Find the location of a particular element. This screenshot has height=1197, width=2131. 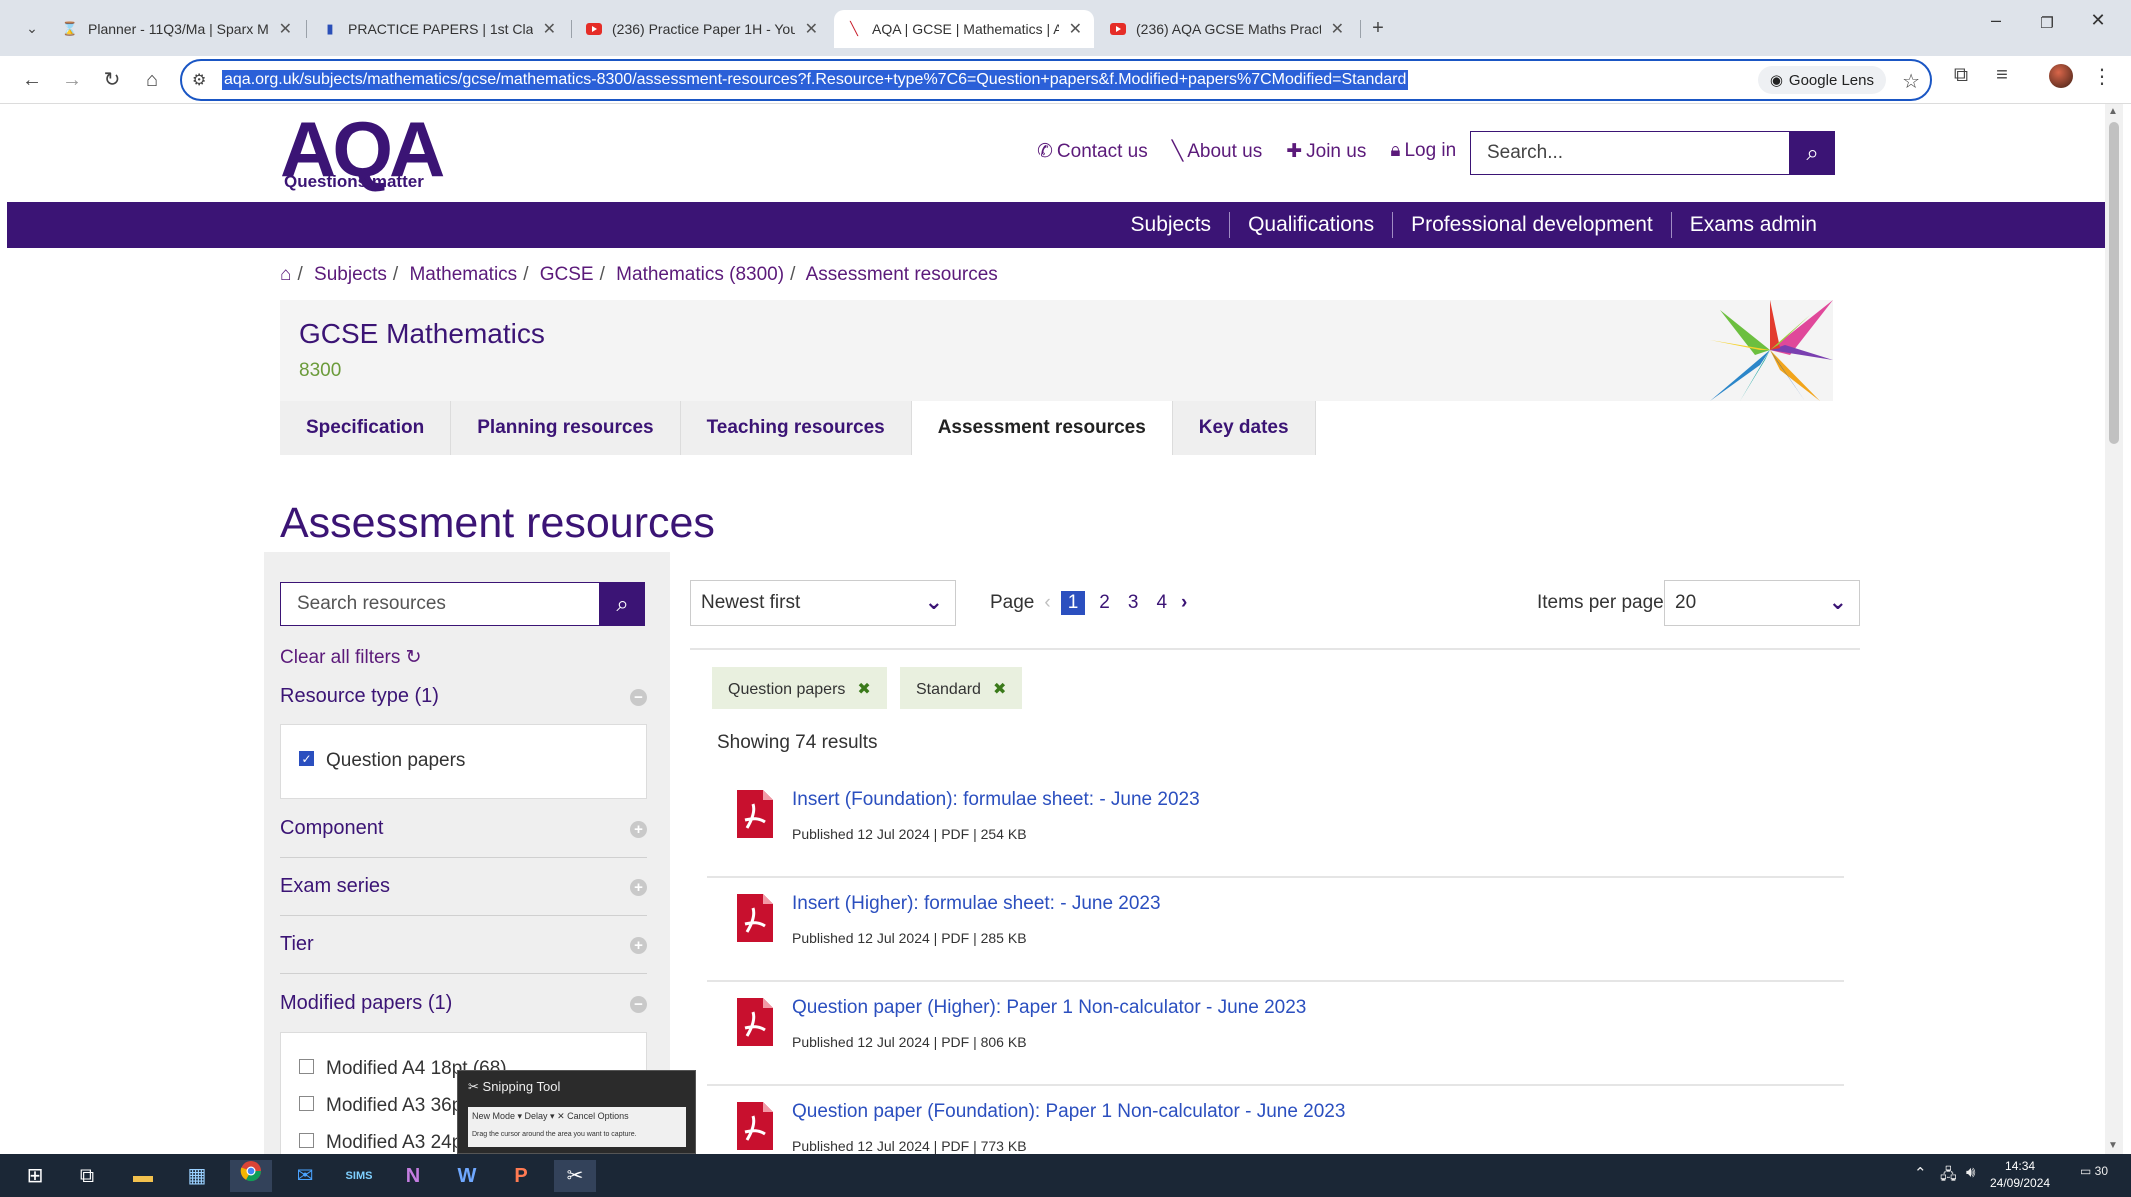

join-us-link: ✚ Join us is located at coordinates (1326, 151).